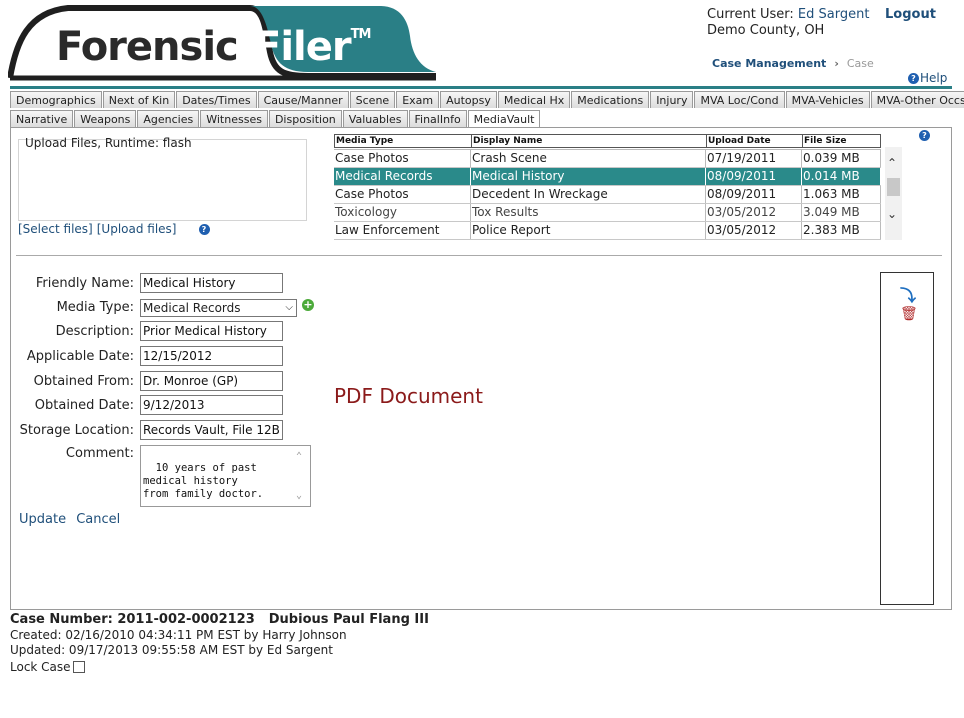 Image resolution: width=964 pixels, height=718 pixels. I want to click on upload-area, so click(162, 180).